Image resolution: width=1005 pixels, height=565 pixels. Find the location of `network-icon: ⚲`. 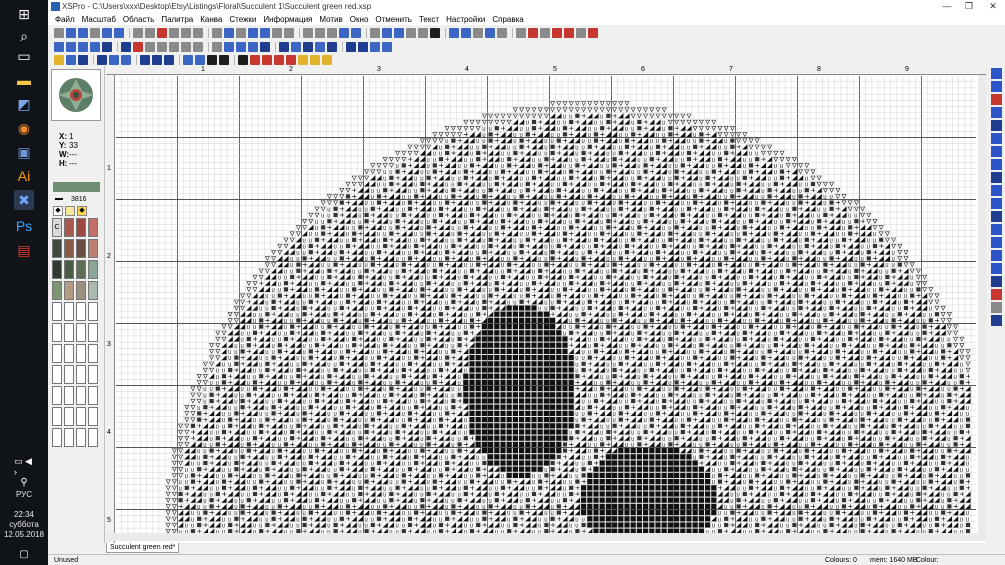

network-icon: ⚲ is located at coordinates (24, 482).